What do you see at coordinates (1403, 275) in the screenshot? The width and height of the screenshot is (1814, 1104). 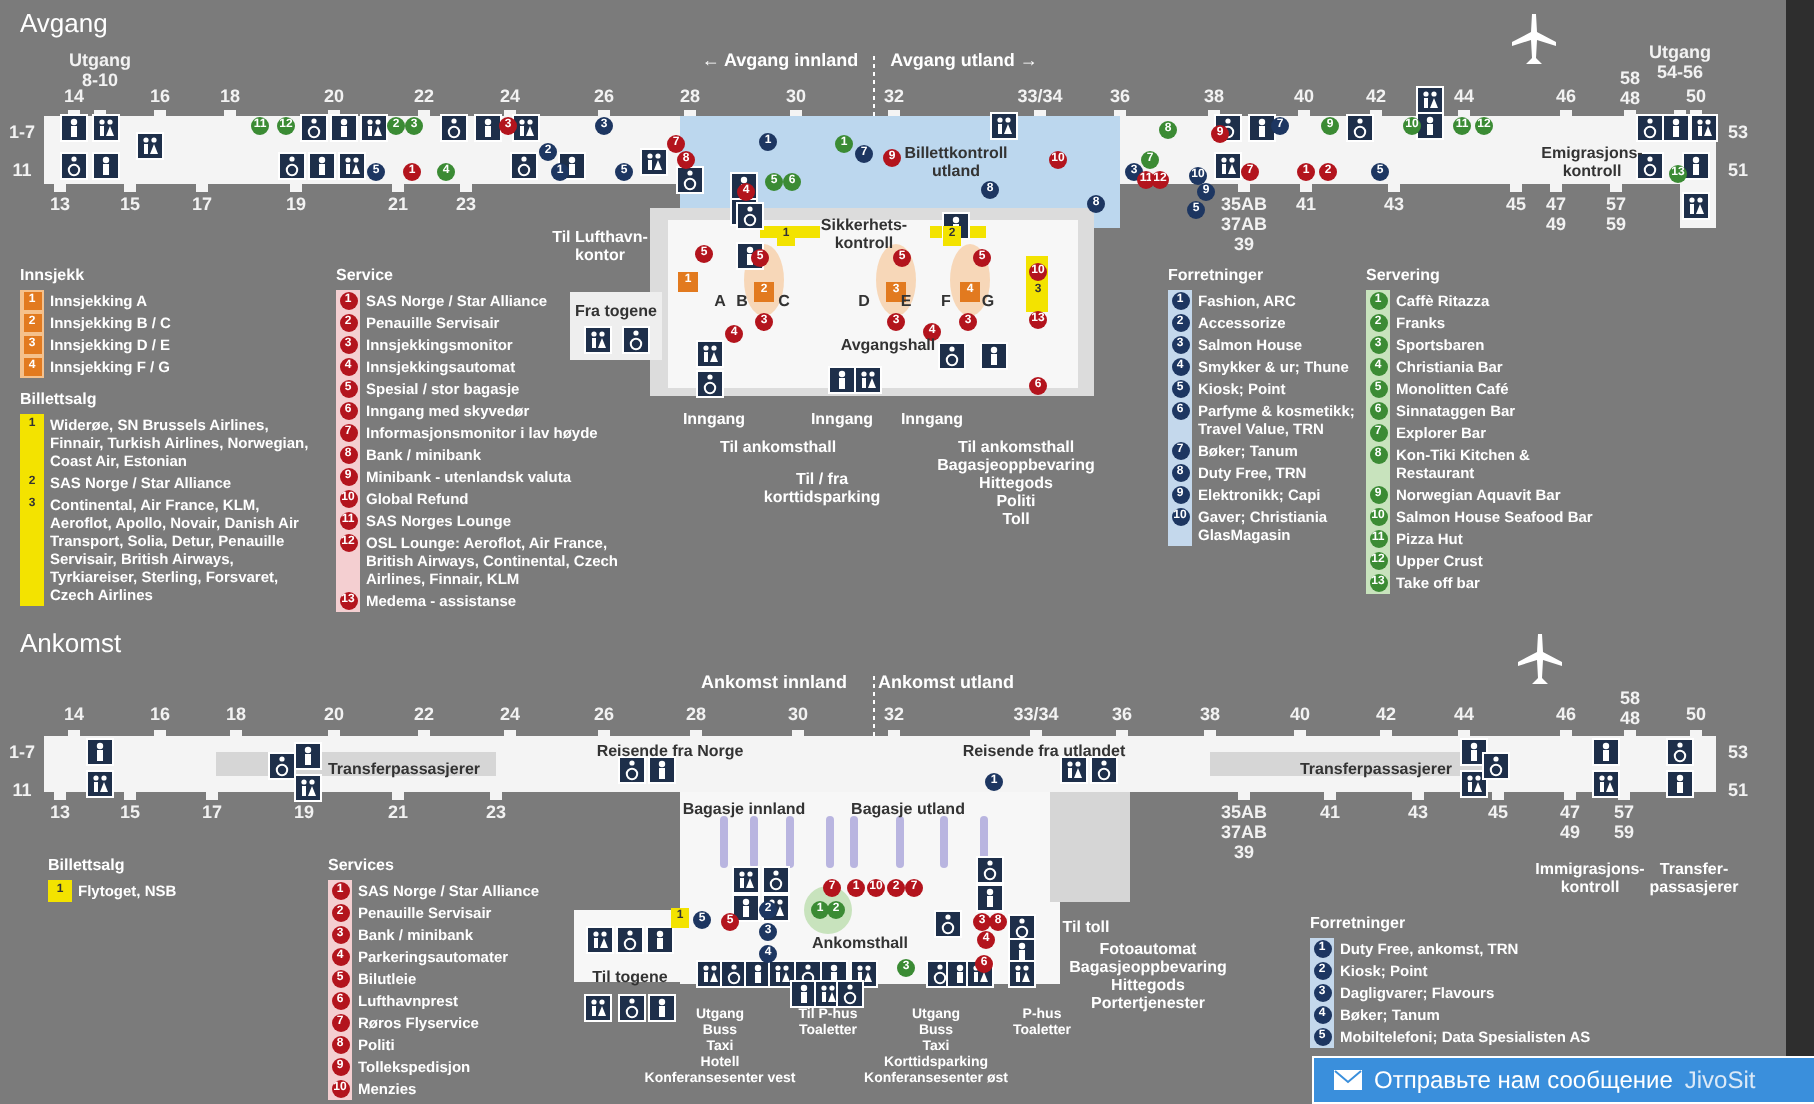 I see `legend-title: Servering` at bounding box center [1403, 275].